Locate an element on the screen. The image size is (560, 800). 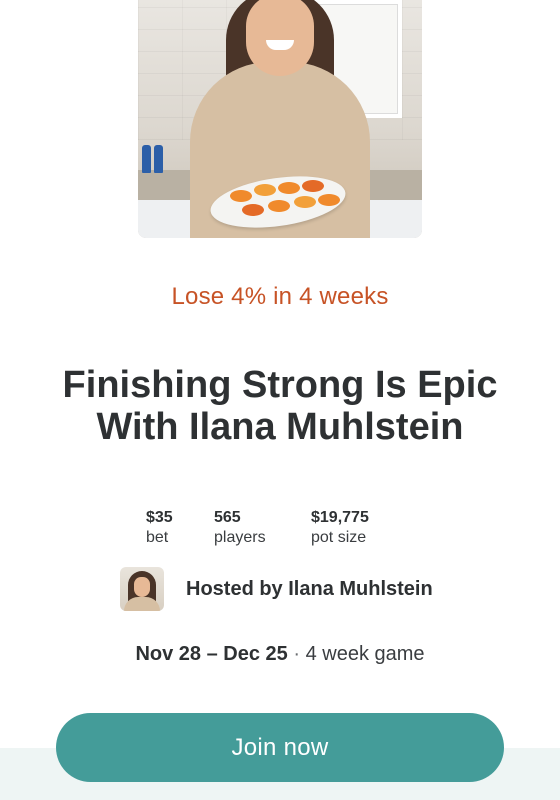
avatar-shirt is located at coordinates (142, 604).